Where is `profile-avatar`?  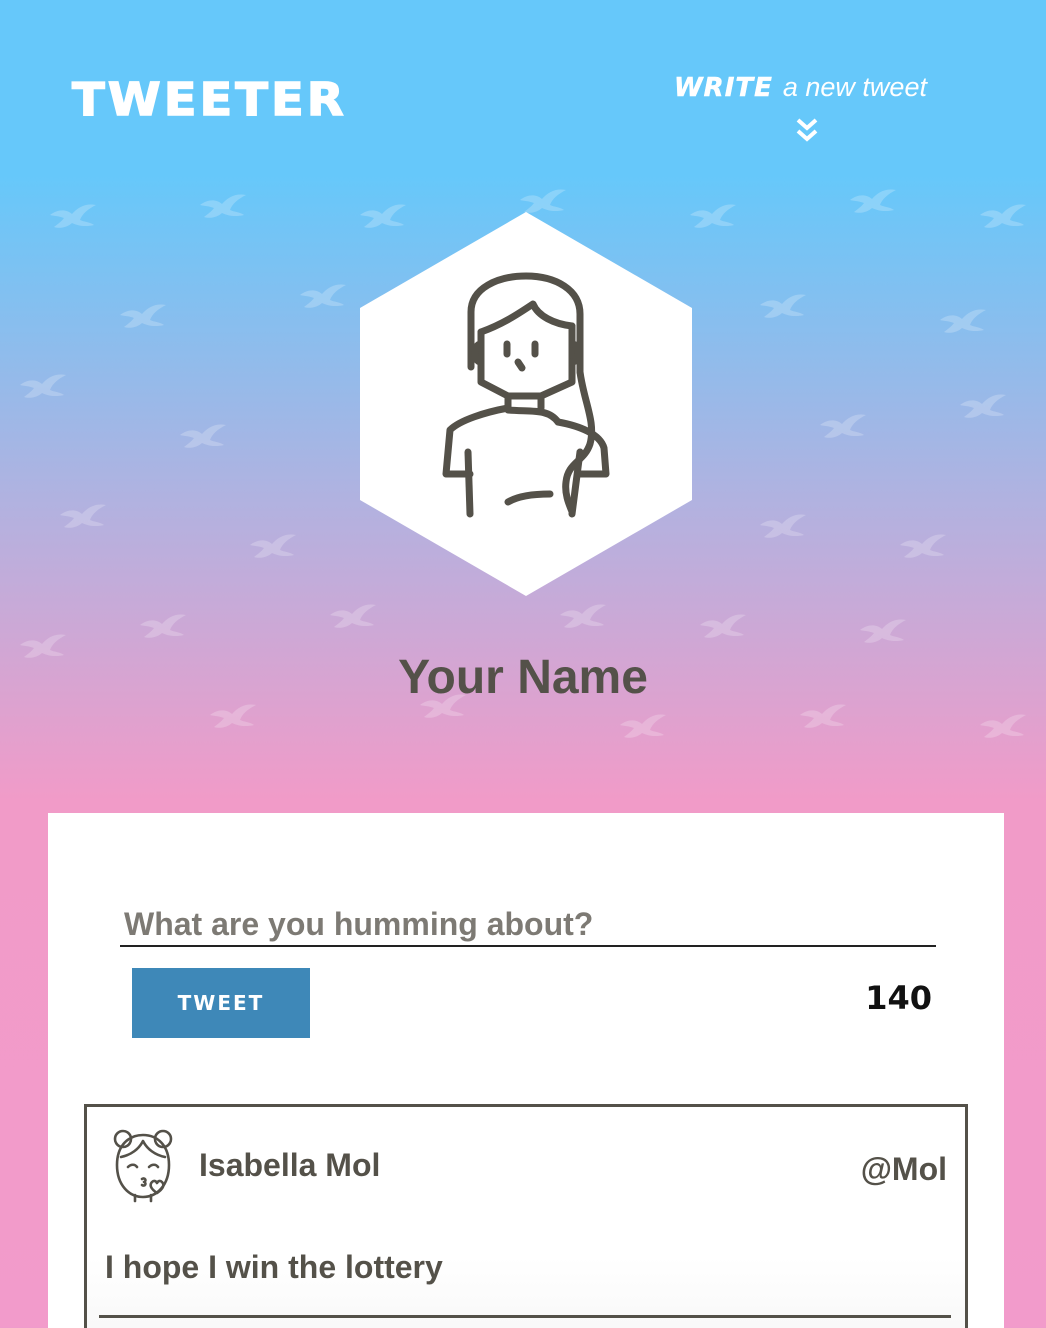
profile-avatar is located at coordinates (526, 404).